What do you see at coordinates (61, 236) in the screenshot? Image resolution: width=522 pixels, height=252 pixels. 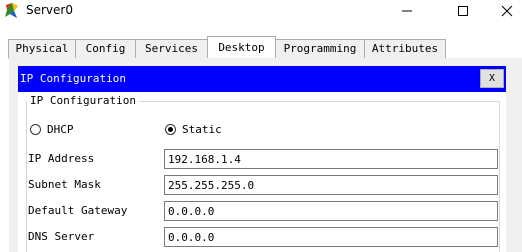 I see `dns-server-label: DNS Server` at bounding box center [61, 236].